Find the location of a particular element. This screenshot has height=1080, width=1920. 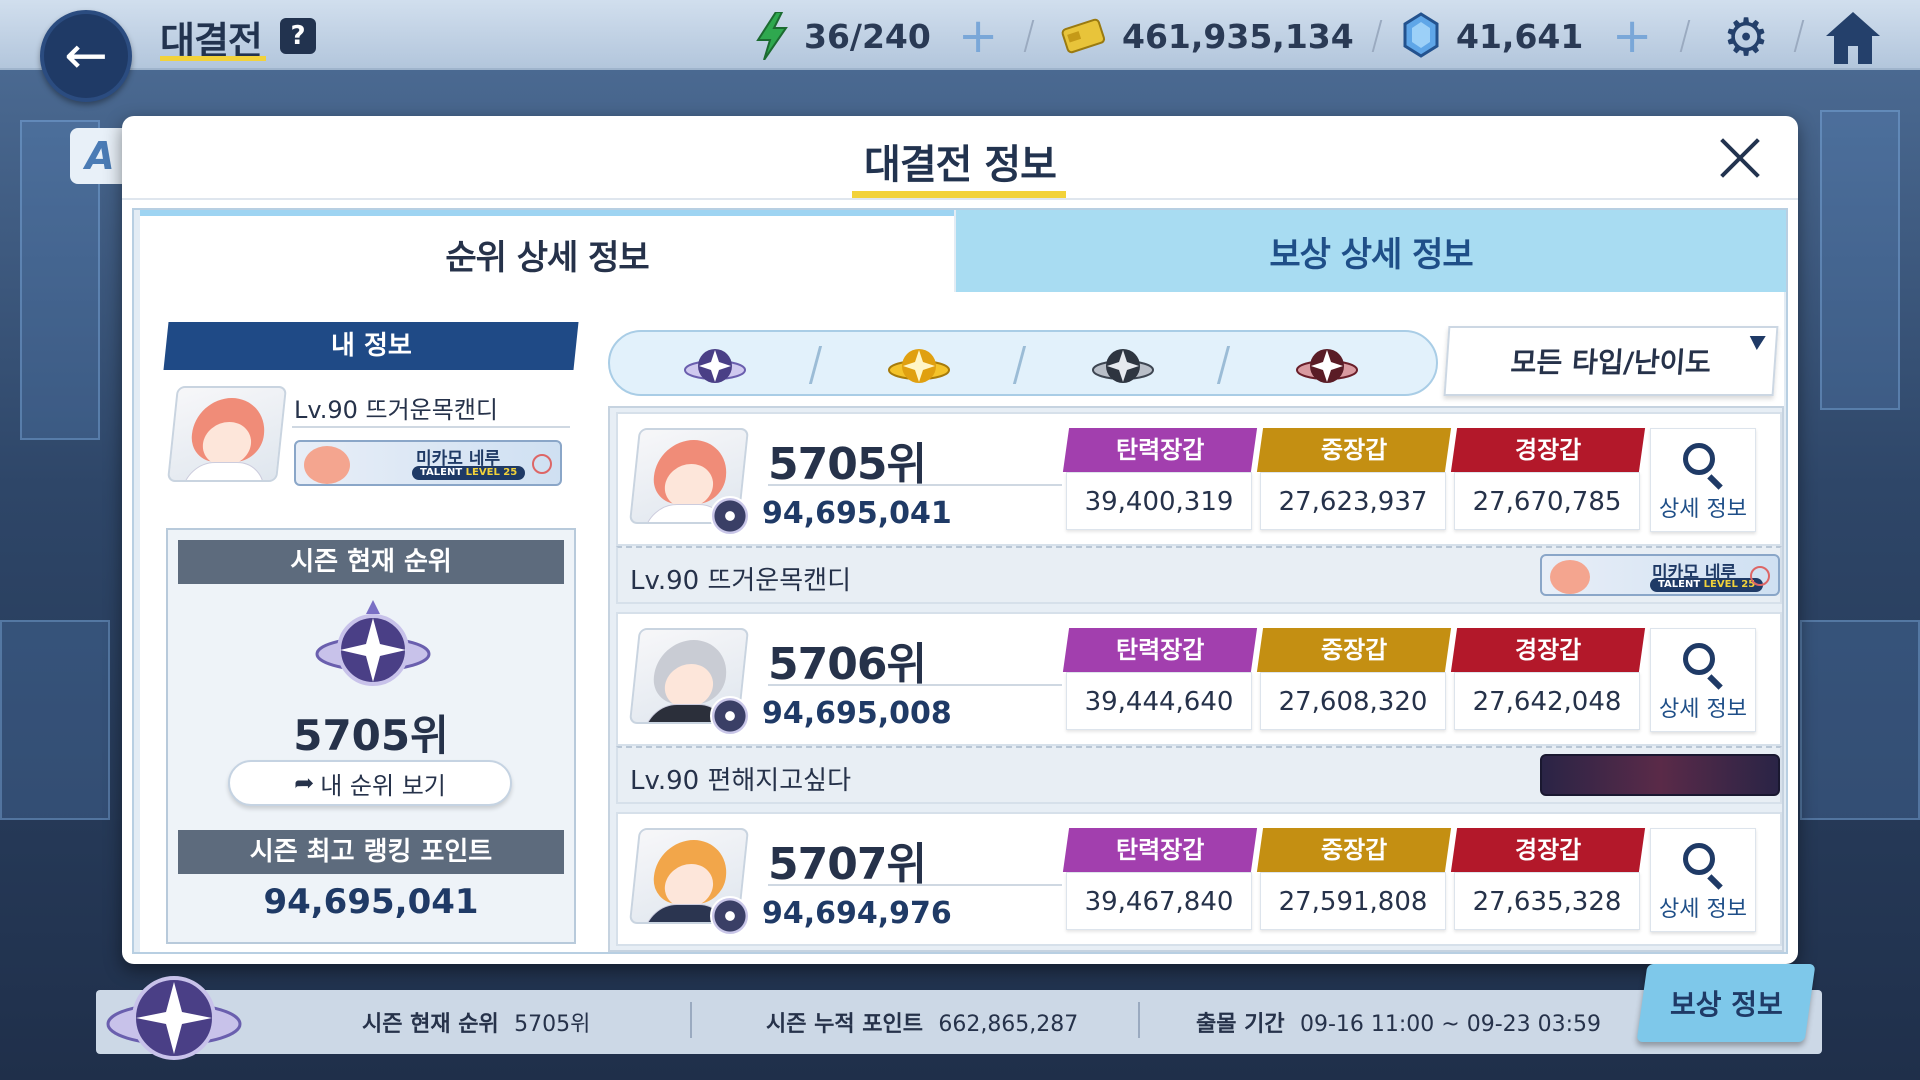

stat-heavy-armor: 중장갑 27,591,808 is located at coordinates (1354, 879).